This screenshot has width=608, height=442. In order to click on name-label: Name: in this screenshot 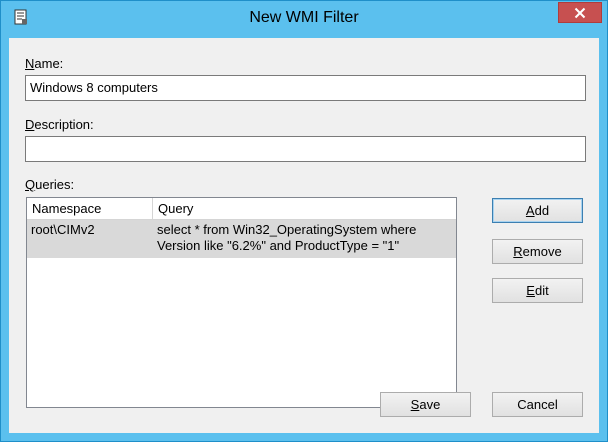, I will do `click(44, 63)`.